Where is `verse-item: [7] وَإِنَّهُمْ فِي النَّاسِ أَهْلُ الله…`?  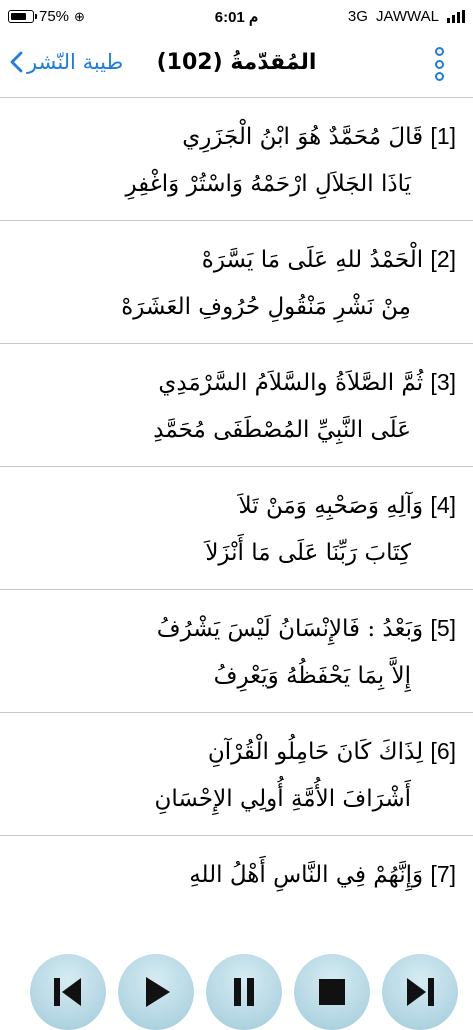 verse-item: [7] وَإِنَّهُمْ فِي النَّاسِ أَهْلُ الله… is located at coordinates (236, 897).